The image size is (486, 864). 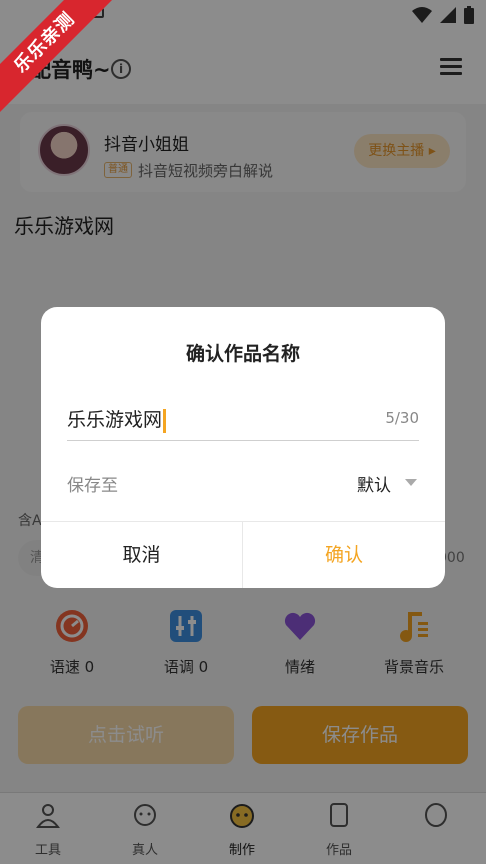 What do you see at coordinates (242, 354) in the screenshot?
I see `dialog-title: 确认作品名称` at bounding box center [242, 354].